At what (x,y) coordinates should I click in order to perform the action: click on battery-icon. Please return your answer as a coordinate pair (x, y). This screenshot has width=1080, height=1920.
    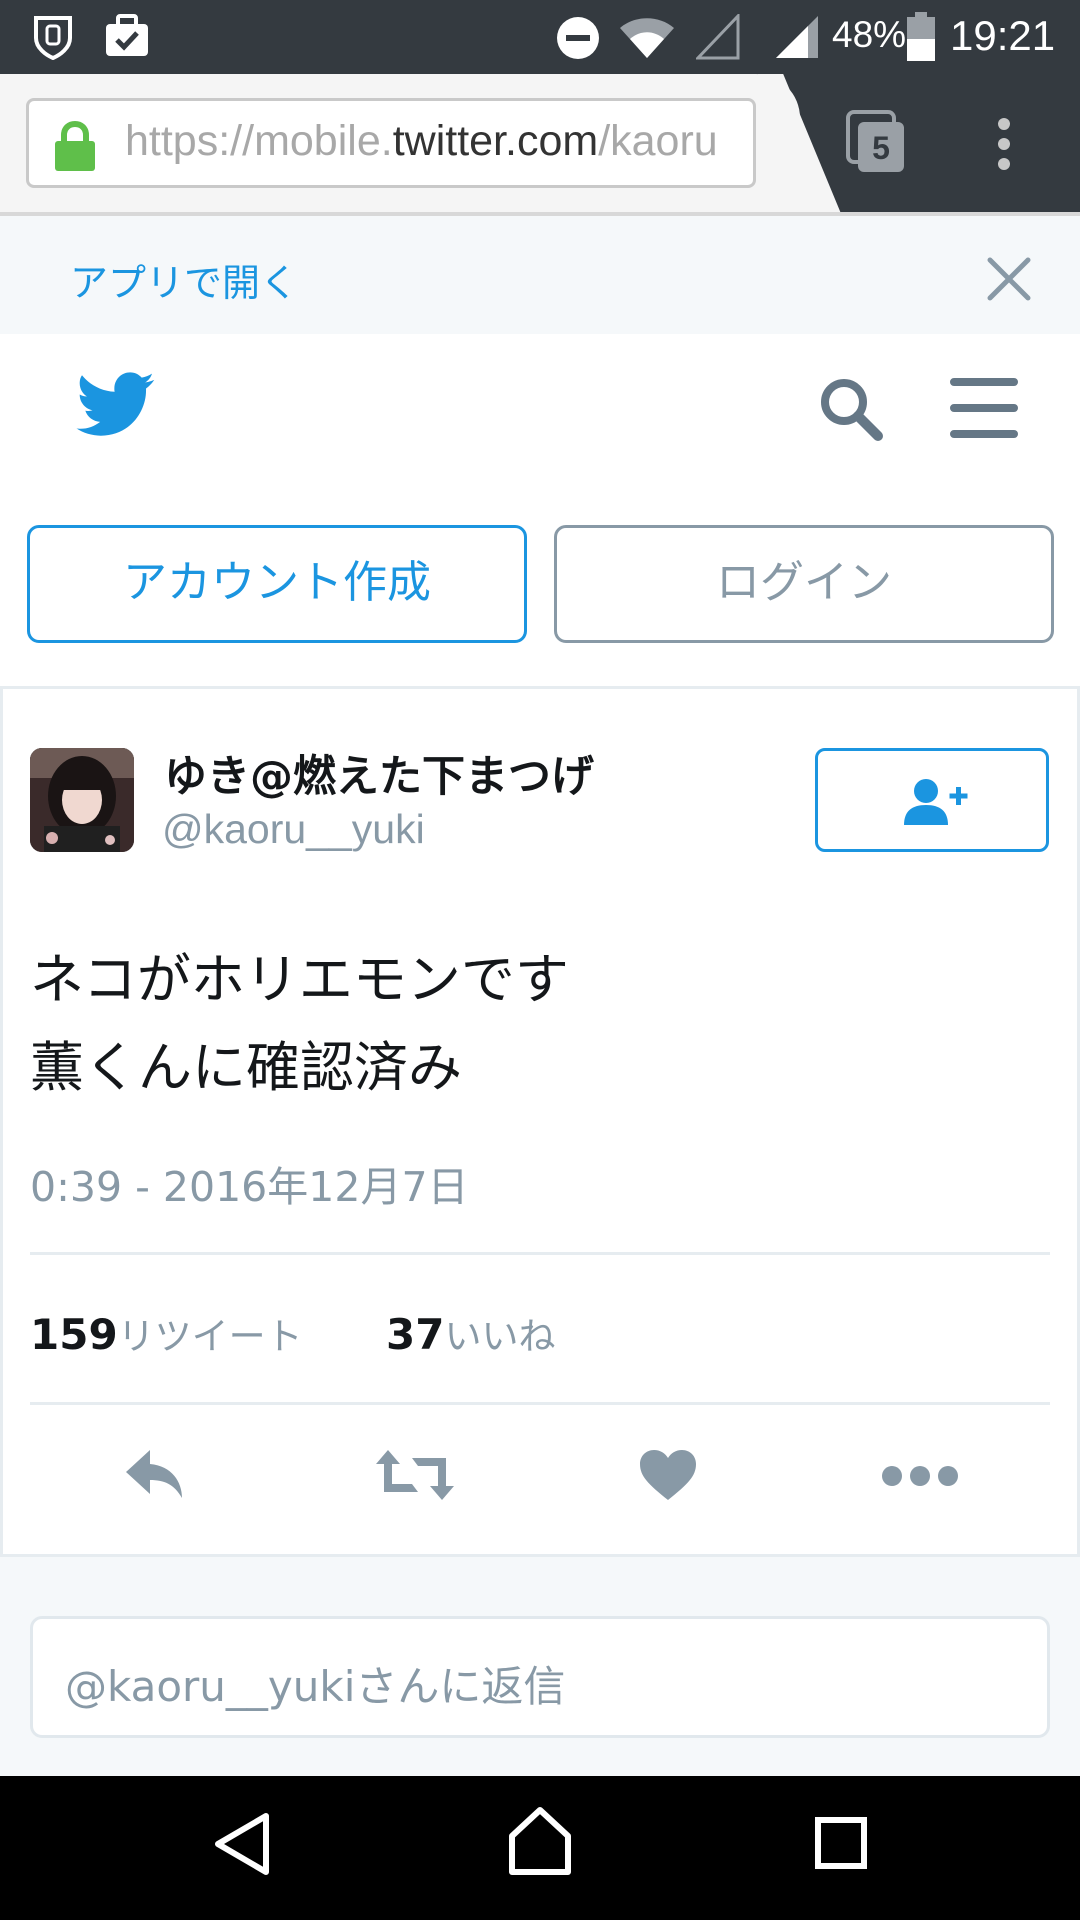
    Looking at the image, I should click on (921, 36).